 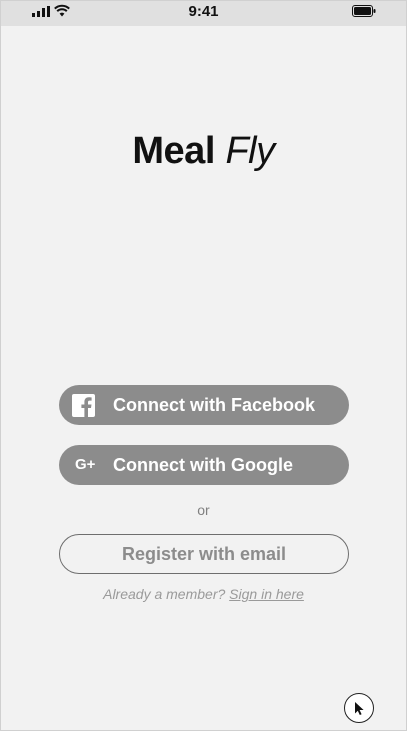 I want to click on app-logo: Meal Fly, so click(x=203, y=151).